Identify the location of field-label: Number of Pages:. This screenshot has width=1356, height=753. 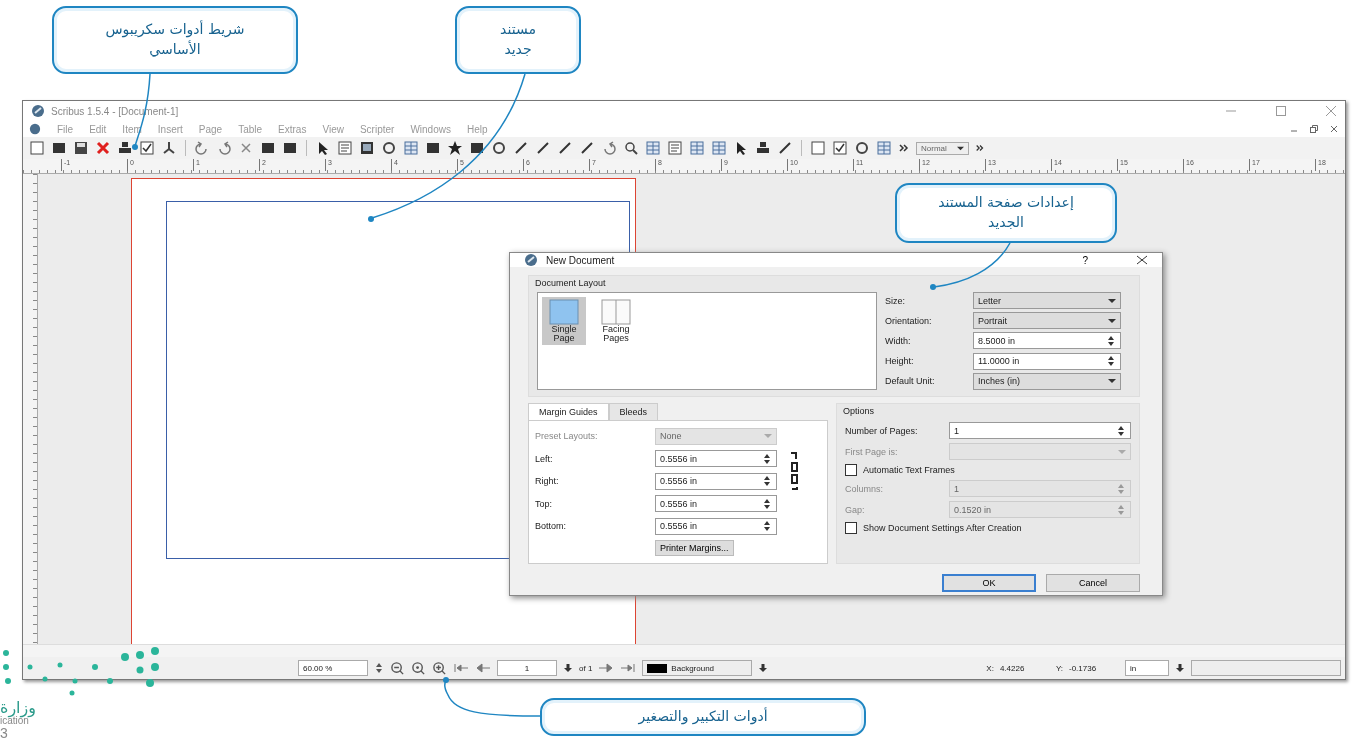
(882, 430).